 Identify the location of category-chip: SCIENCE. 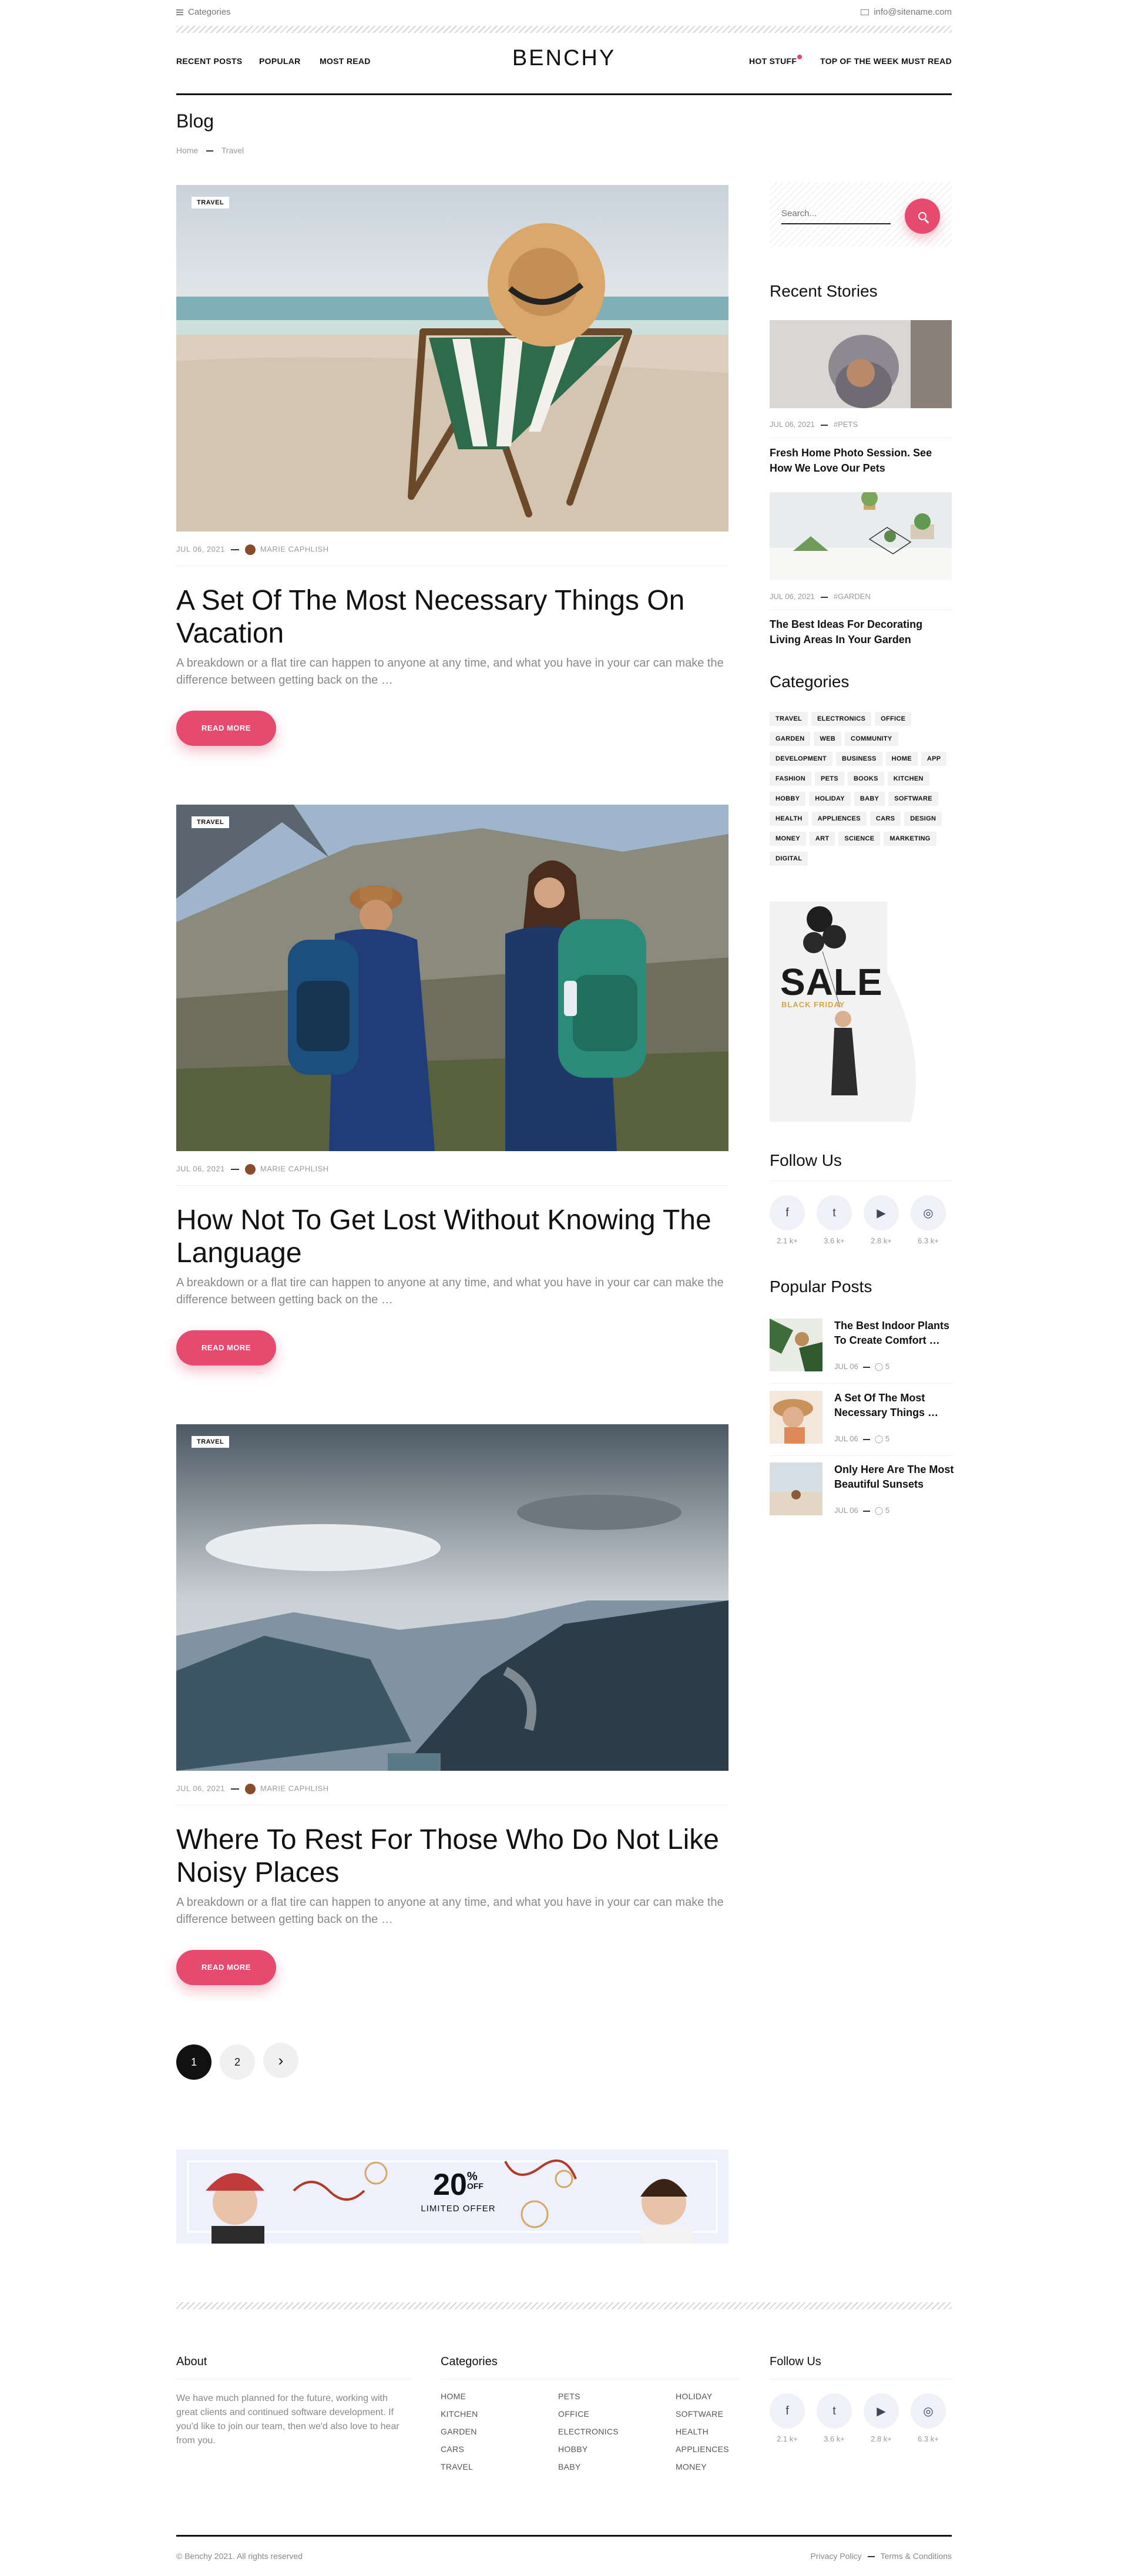
(859, 839).